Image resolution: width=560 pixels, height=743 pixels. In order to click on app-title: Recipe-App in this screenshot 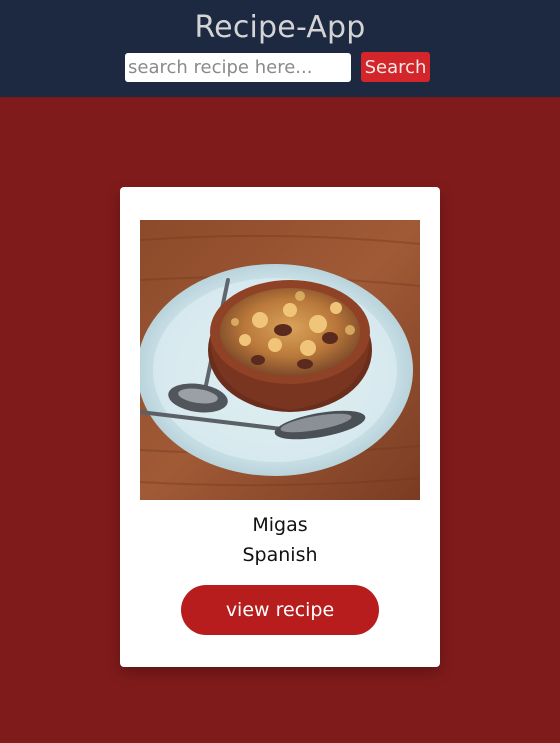, I will do `click(280, 27)`.